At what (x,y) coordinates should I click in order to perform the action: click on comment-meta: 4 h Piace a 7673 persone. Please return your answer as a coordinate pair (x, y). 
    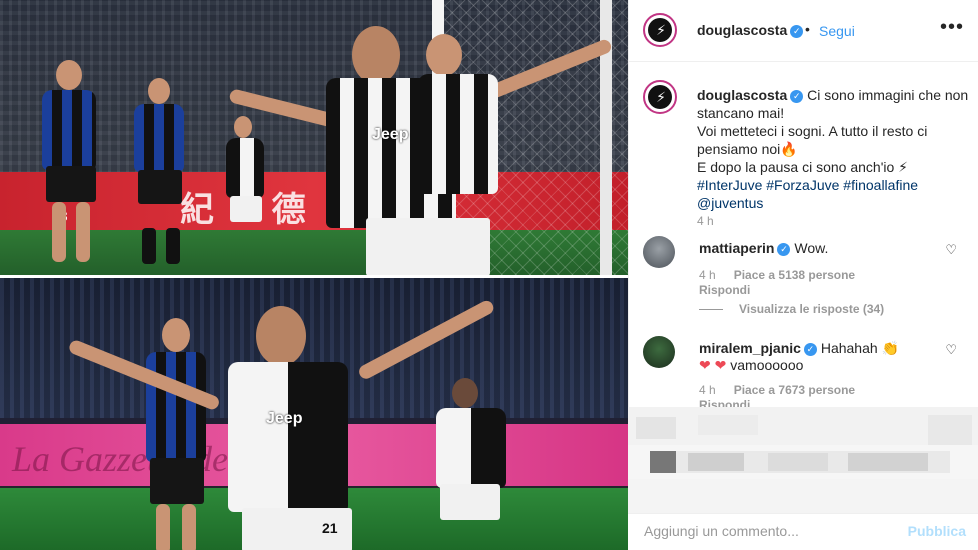
    Looking at the image, I should click on (777, 390).